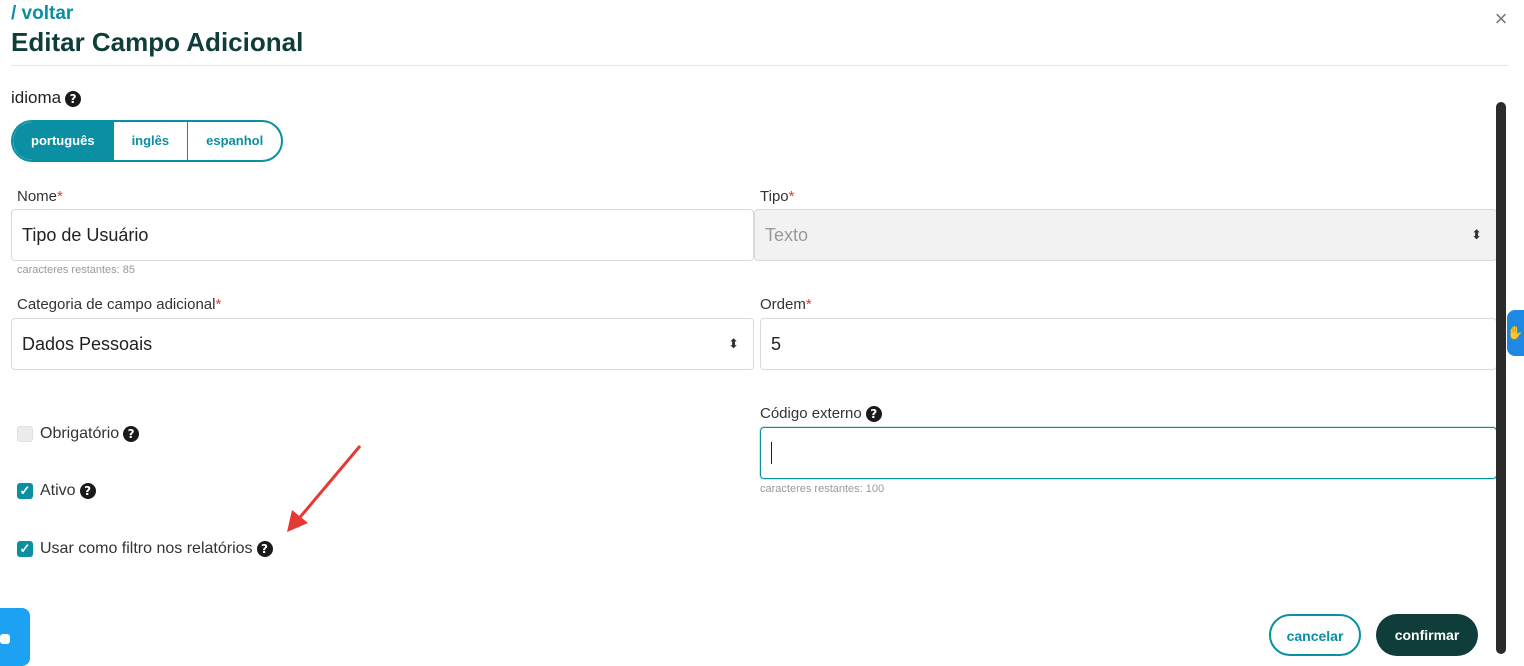  I want to click on tipo-select-value: Texto, so click(787, 235).